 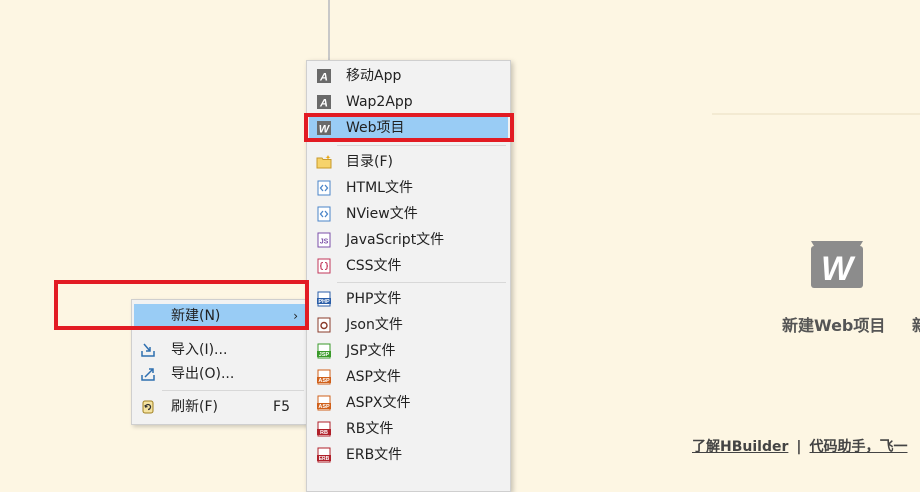 I want to click on submenu-item-nview-file: NView文件, so click(x=408, y=214).